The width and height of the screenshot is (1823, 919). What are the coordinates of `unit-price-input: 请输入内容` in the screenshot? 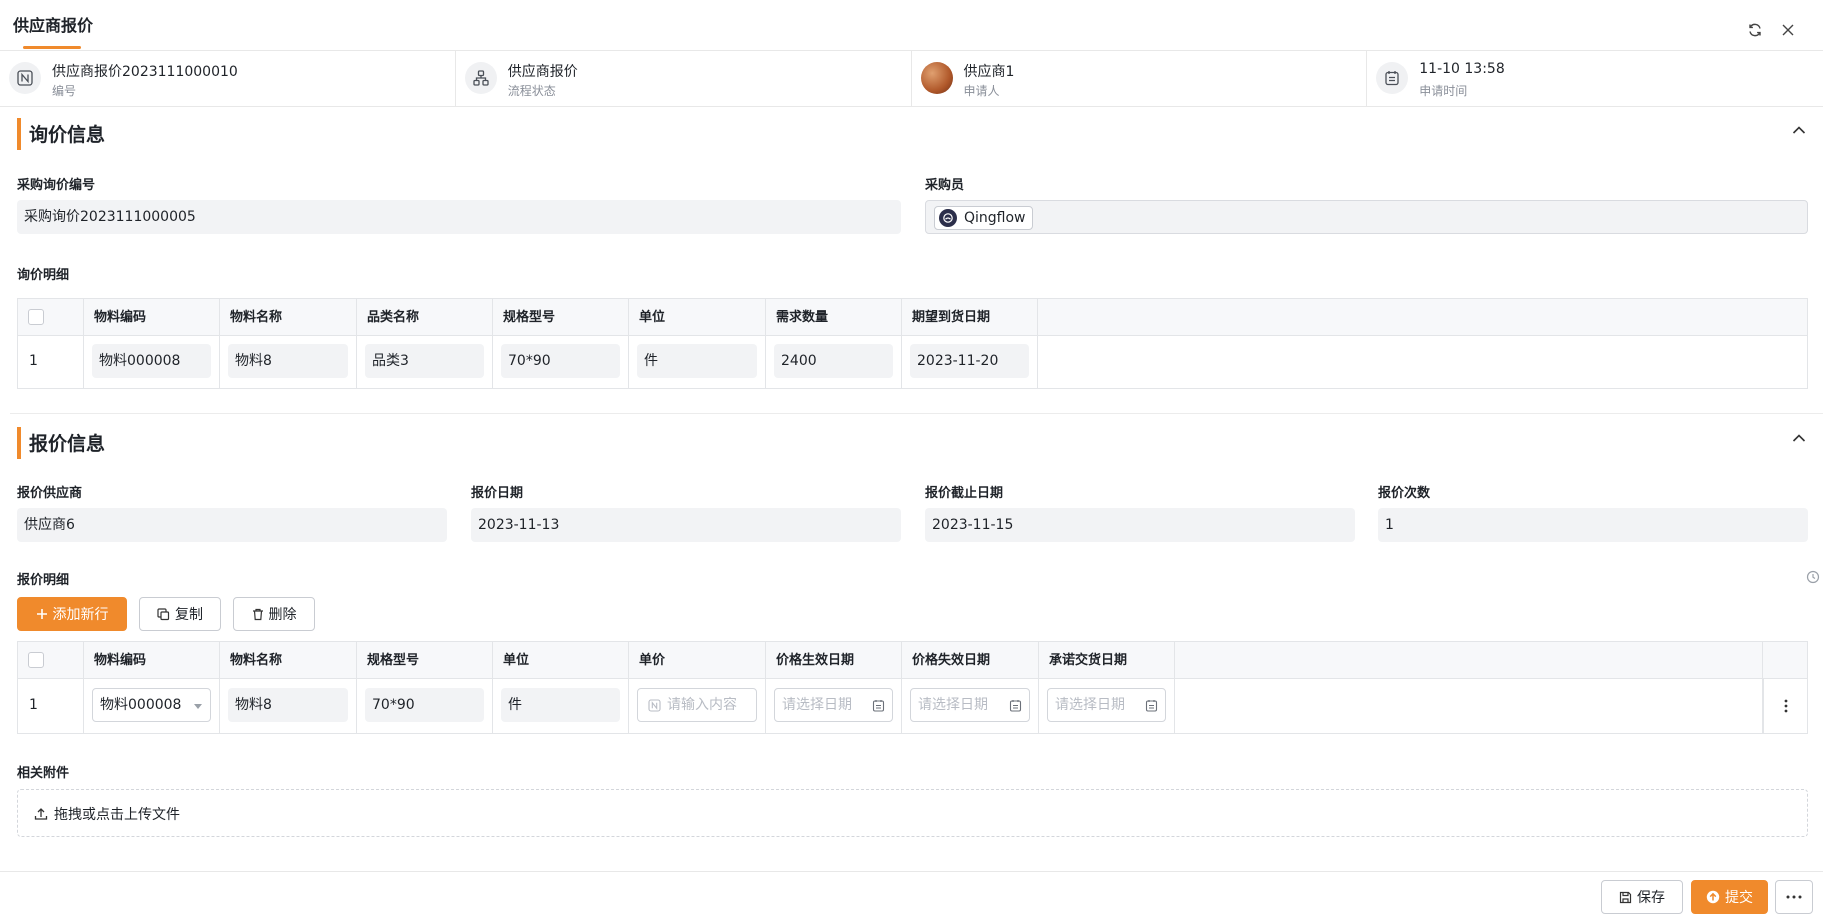 It's located at (697, 705).